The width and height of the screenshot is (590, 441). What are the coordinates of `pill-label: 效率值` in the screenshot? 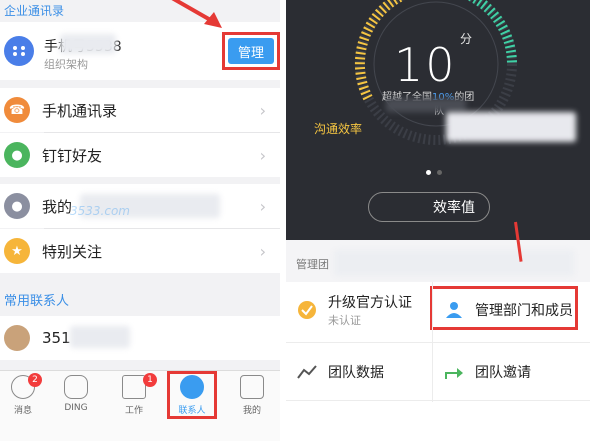 It's located at (454, 208).